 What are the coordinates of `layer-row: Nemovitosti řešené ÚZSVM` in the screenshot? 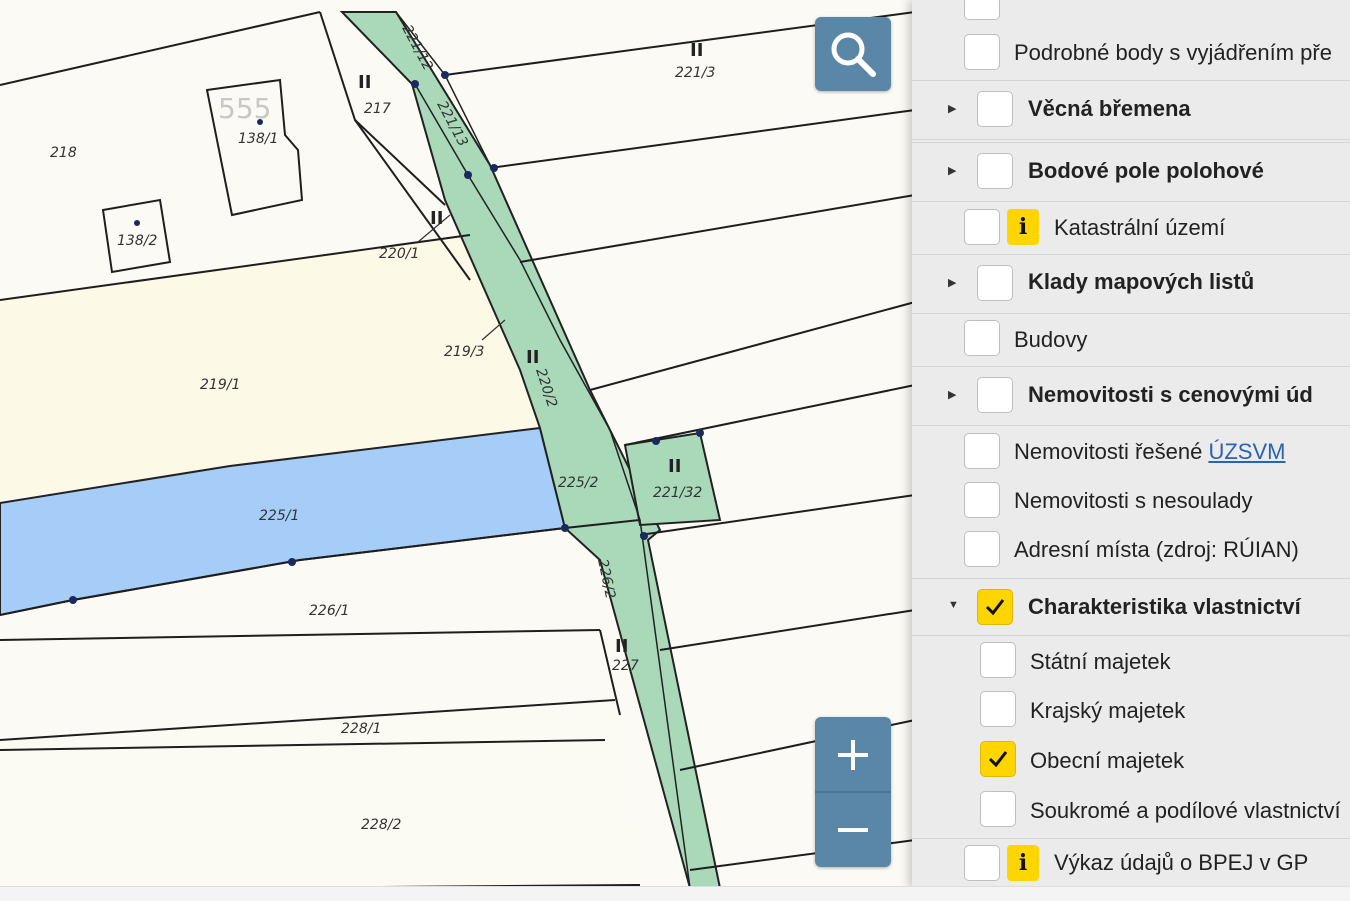 It's located at (1131, 451).